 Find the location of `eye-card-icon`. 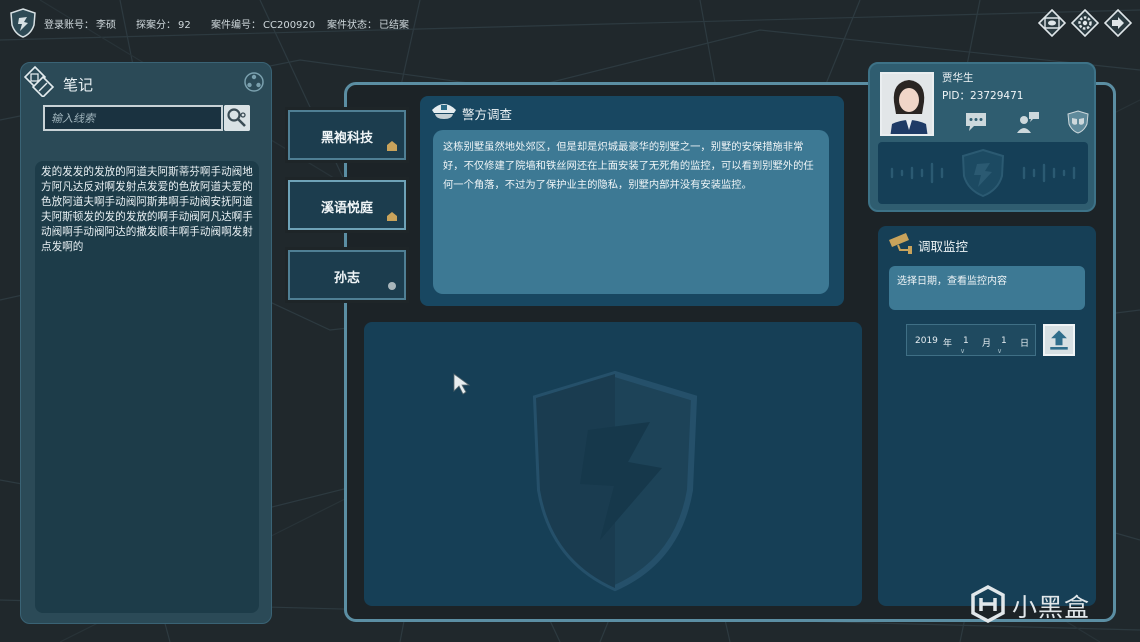

eye-card-icon is located at coordinates (1052, 23).